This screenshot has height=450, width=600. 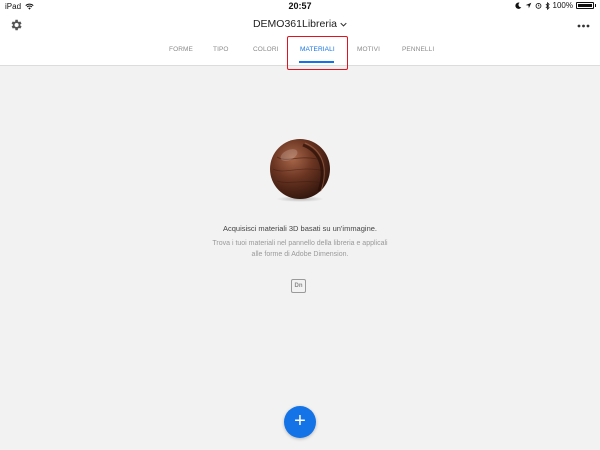 What do you see at coordinates (300, 254) in the screenshot?
I see `empty-state-description-line2: alle forme di Adobe Dimension.` at bounding box center [300, 254].